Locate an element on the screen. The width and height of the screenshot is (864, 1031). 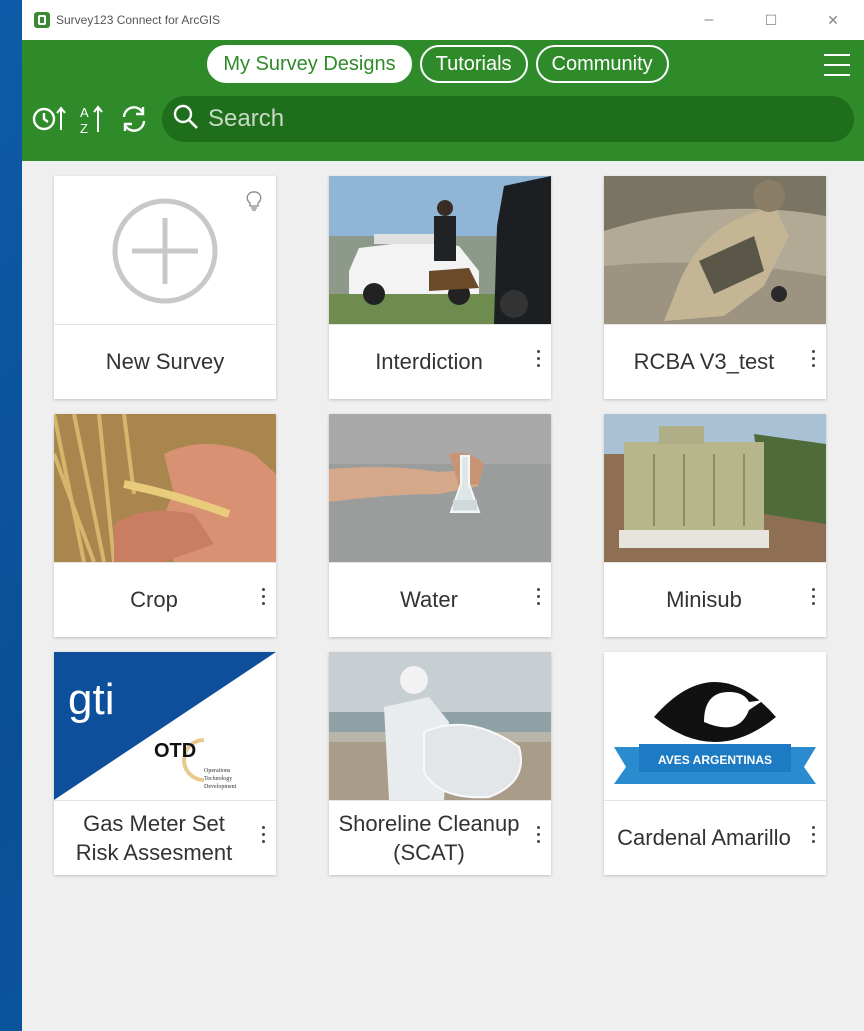
search-bar is located at coordinates (508, 119).